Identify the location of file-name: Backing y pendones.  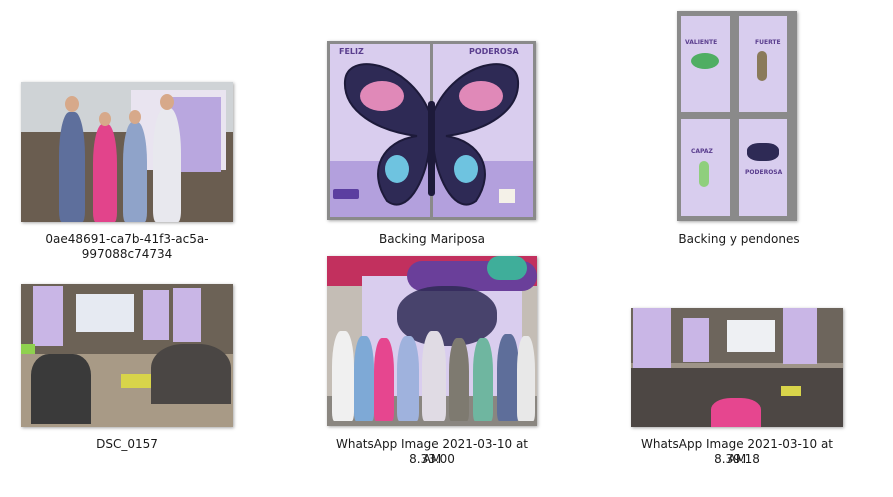
(739, 239).